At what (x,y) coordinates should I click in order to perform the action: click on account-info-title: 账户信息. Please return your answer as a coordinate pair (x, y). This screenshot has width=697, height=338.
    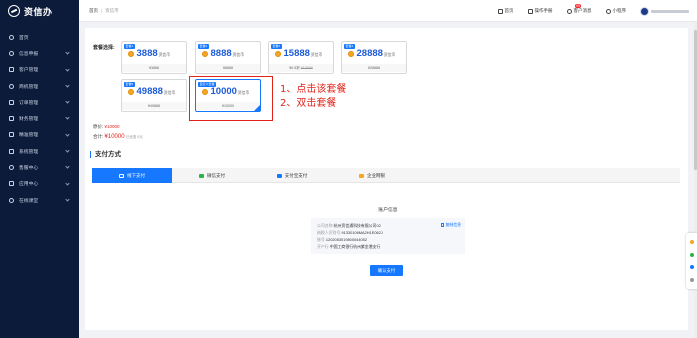
    Looking at the image, I should click on (388, 210).